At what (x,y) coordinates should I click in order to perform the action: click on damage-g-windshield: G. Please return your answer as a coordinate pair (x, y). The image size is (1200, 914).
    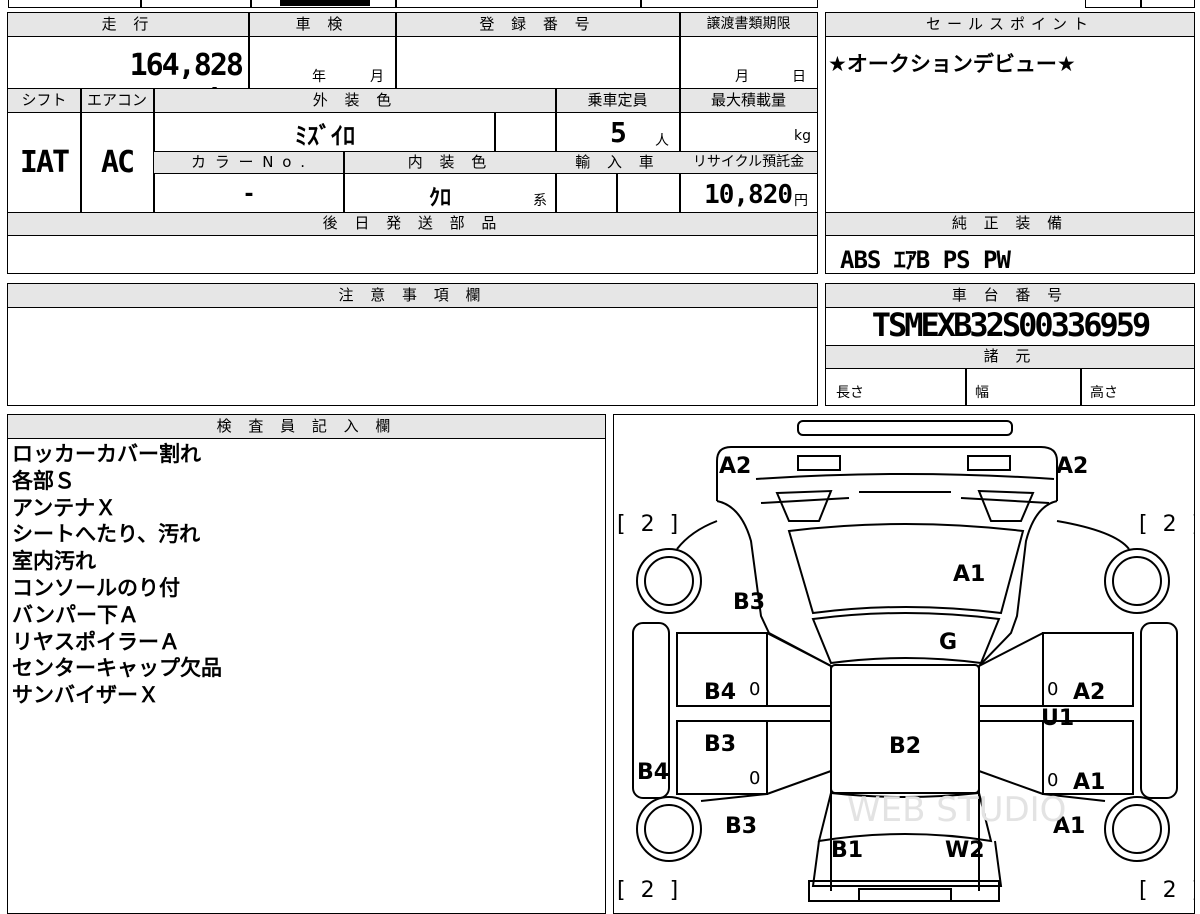
    Looking at the image, I should click on (948, 642).